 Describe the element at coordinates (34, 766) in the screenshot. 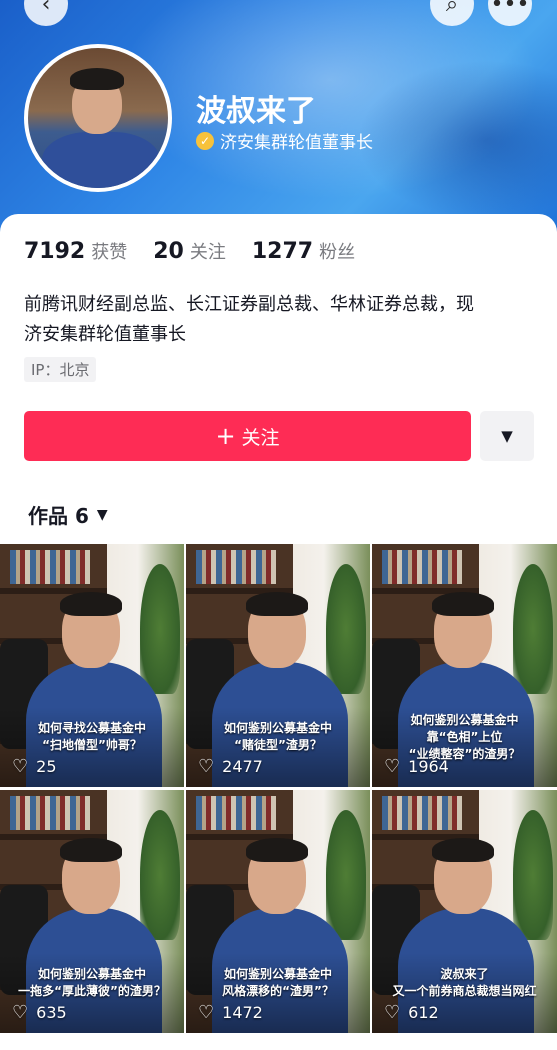

I see `like-count: ♡ 25` at that location.